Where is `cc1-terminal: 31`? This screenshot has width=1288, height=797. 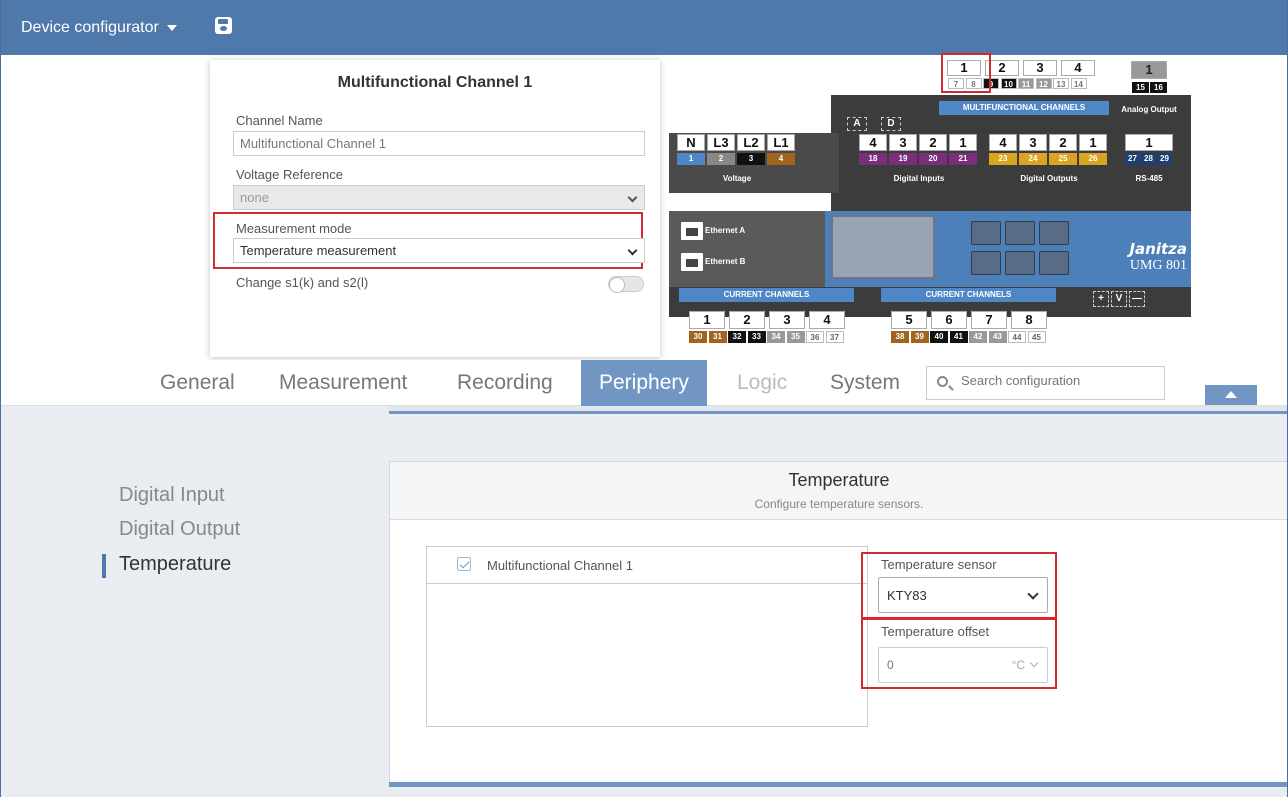 cc1-terminal: 31 is located at coordinates (717, 337).